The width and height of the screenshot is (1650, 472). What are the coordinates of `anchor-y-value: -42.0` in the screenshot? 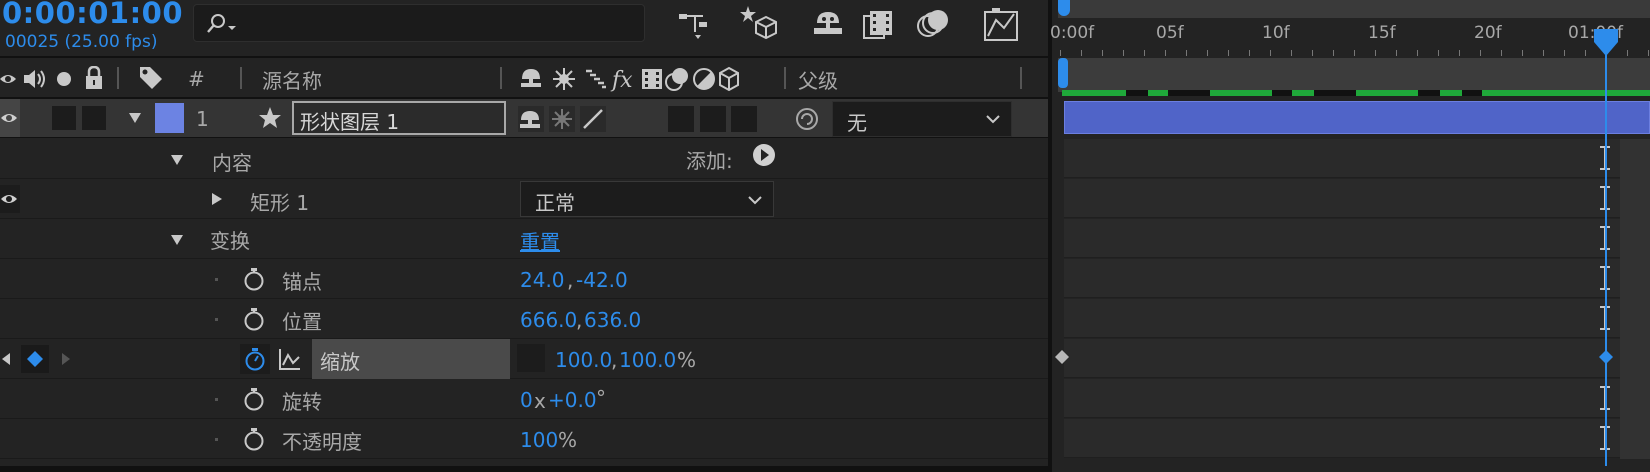 It's located at (602, 280).